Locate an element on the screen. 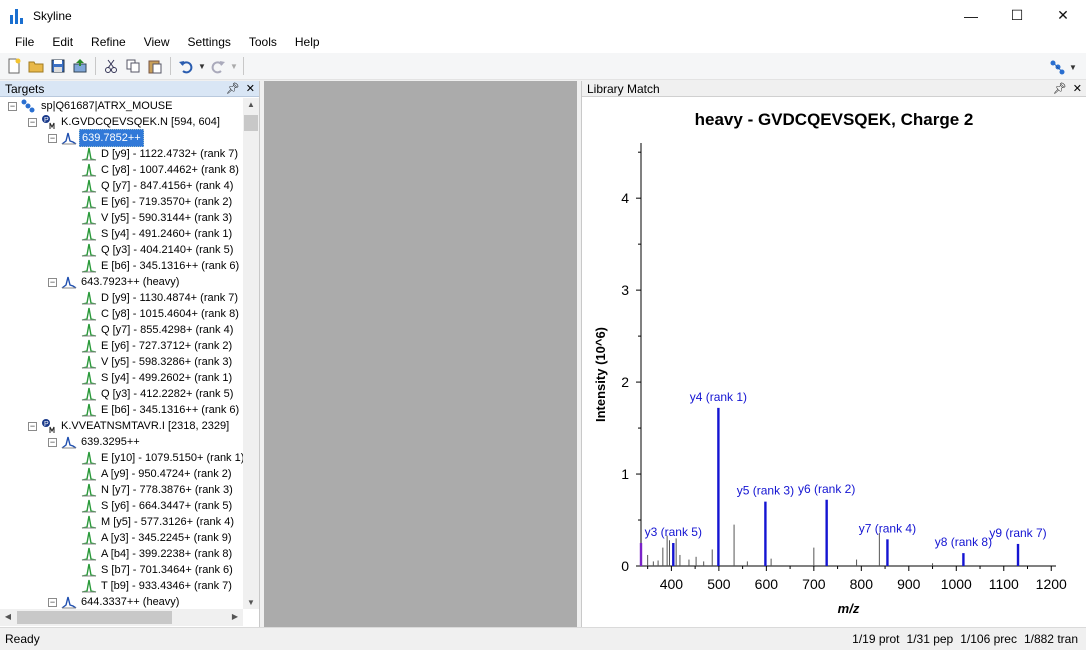 Image resolution: width=1086 pixels, height=650 pixels. menu-file: File is located at coordinates (24, 42).